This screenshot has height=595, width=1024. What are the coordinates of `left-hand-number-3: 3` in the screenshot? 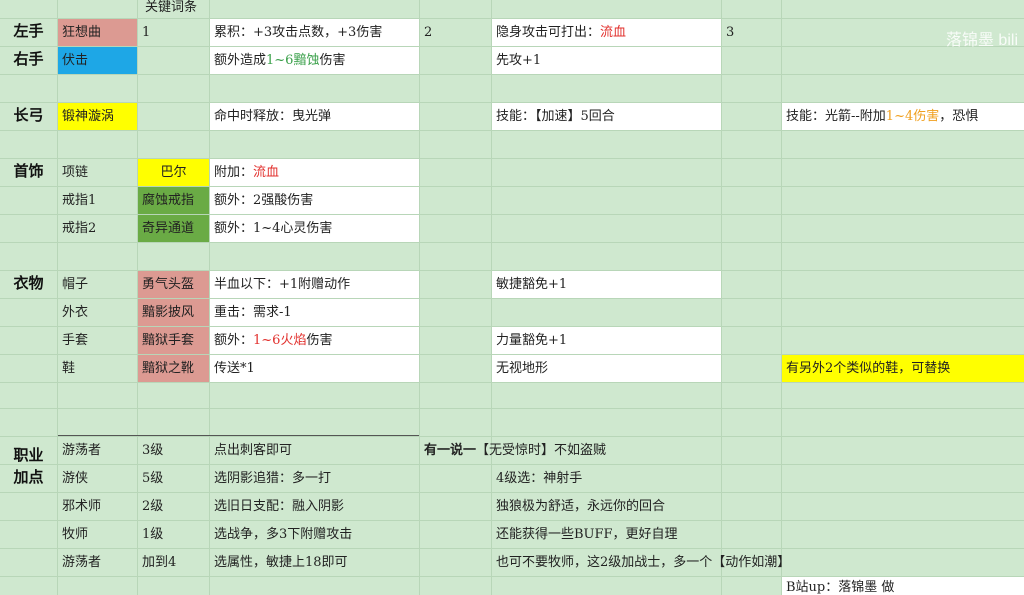 It's located at (751, 32).